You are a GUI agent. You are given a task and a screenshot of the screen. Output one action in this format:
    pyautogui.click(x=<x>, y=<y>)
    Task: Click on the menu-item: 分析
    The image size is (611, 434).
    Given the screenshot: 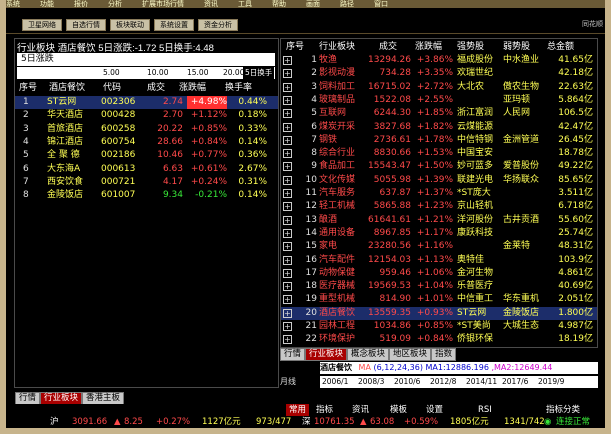 What is the action you would take?
    pyautogui.click(x=115, y=4)
    